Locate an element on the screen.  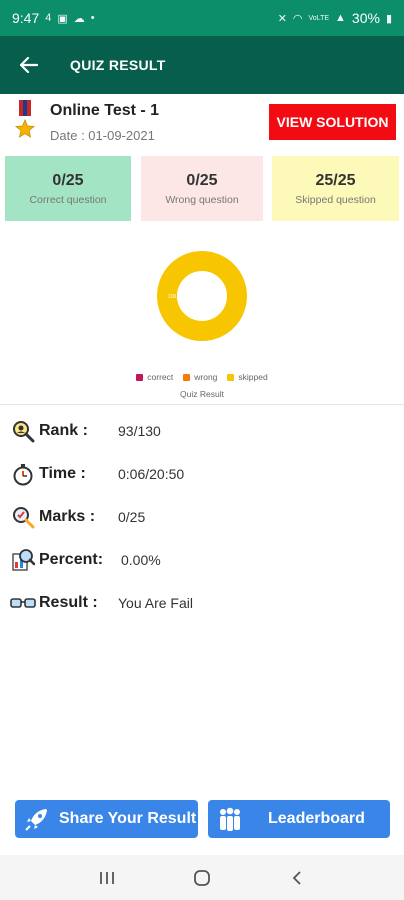
legend-label-wrong: wrong is located at coordinates (206, 377).